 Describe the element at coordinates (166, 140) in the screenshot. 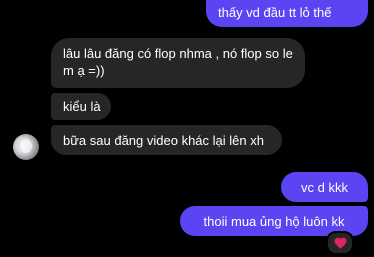

I see `received-message-bubble: bữa sau đăng video khác lại lên xh` at that location.